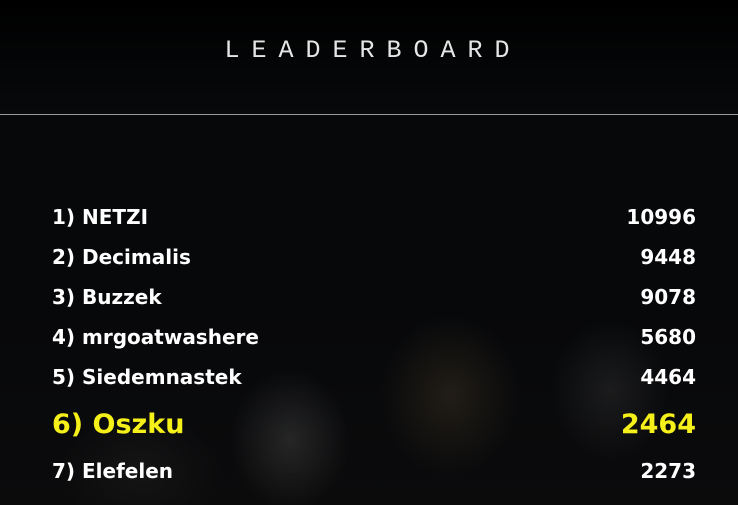  What do you see at coordinates (373, 50) in the screenshot?
I see `leaderboard-title: LEADERBOARD` at bounding box center [373, 50].